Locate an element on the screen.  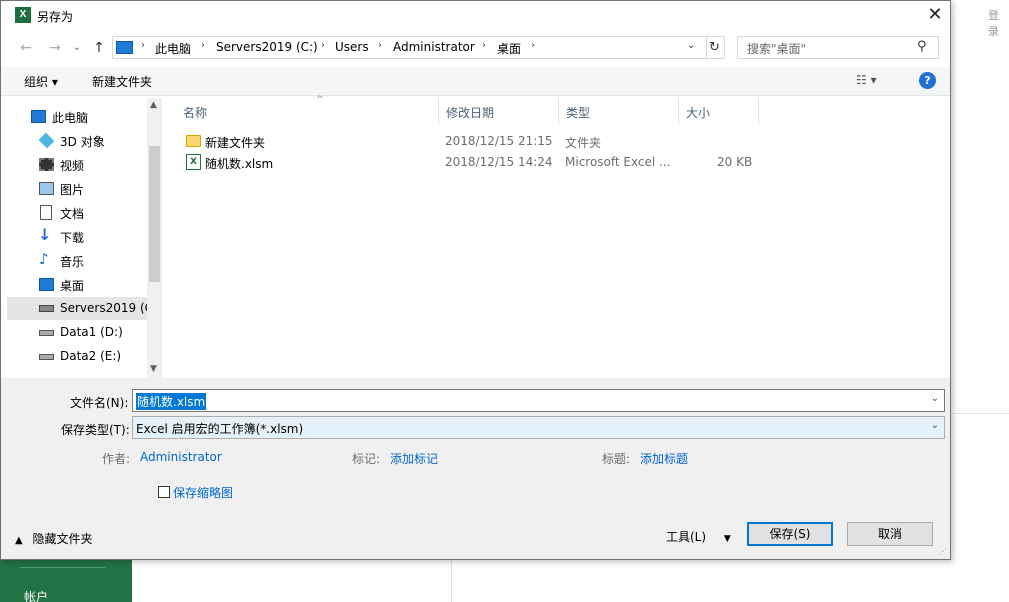
sidebar-item-3d-objects: 3D 对象 is located at coordinates (77, 140).